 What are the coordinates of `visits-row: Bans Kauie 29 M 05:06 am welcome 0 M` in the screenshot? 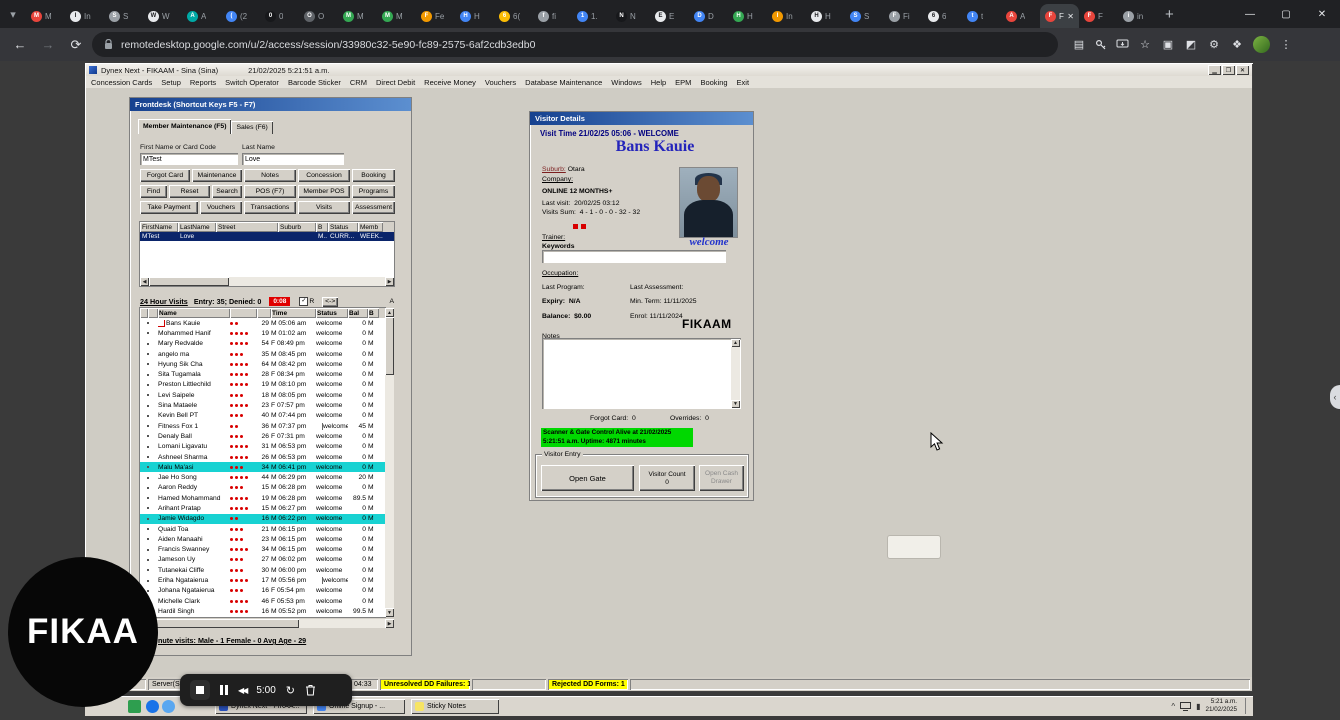 It's located at (262, 323).